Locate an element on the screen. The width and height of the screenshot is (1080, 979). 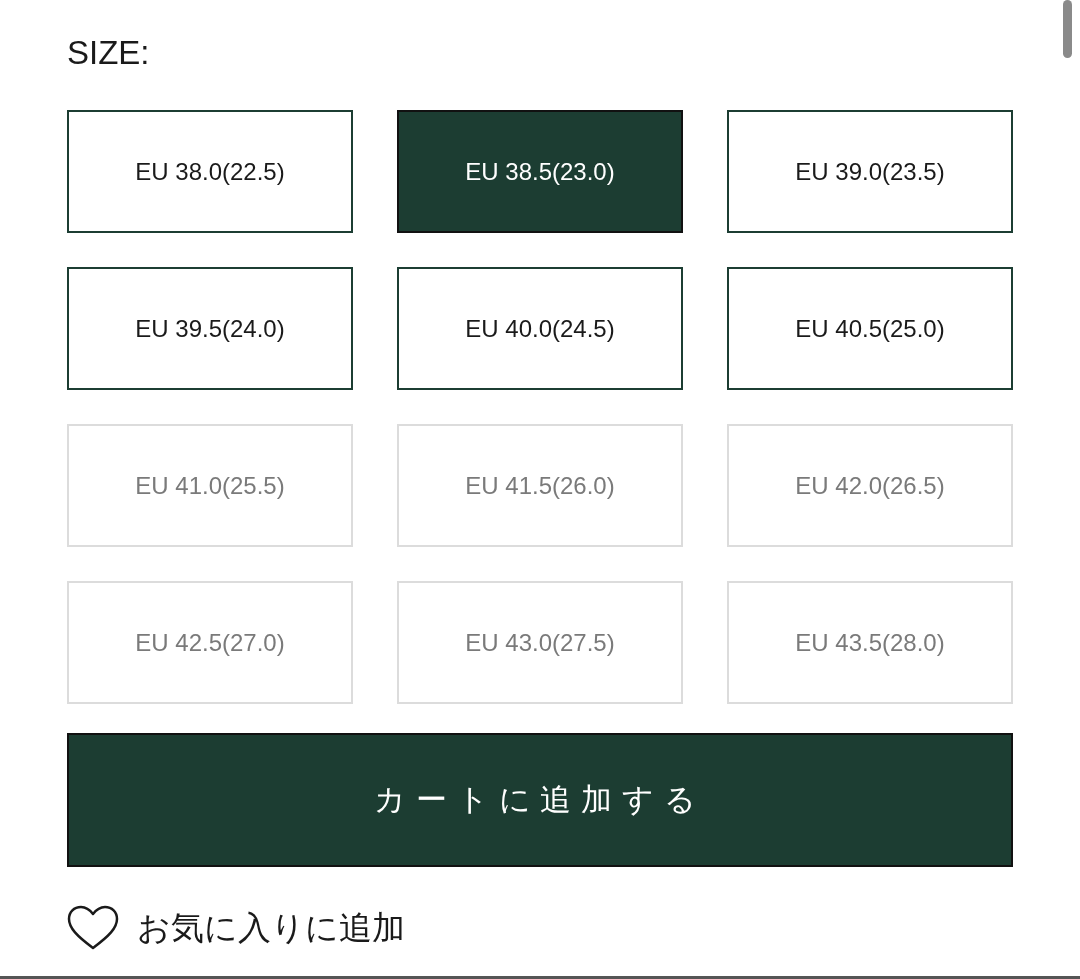
size-option: EU 38.5(23.0) is located at coordinates (540, 171).